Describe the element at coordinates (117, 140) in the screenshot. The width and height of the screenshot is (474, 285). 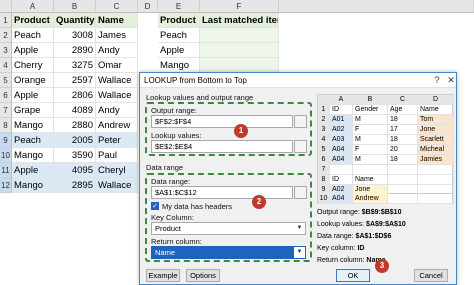
I see `table-cell: Peter` at that location.